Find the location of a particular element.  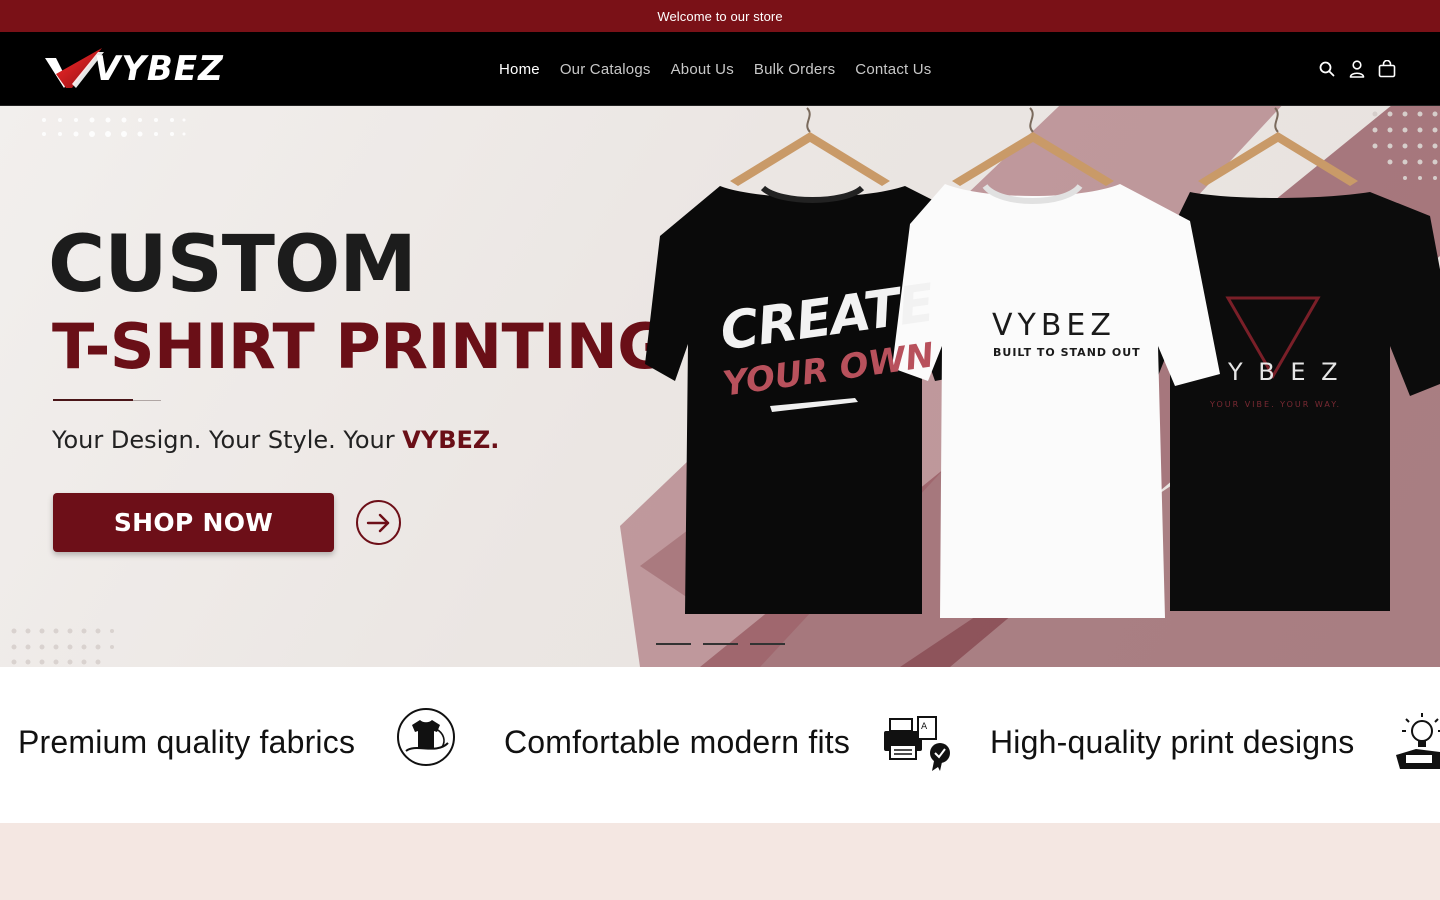

nav-bulk-orders: Bulk Orders is located at coordinates (794, 69).